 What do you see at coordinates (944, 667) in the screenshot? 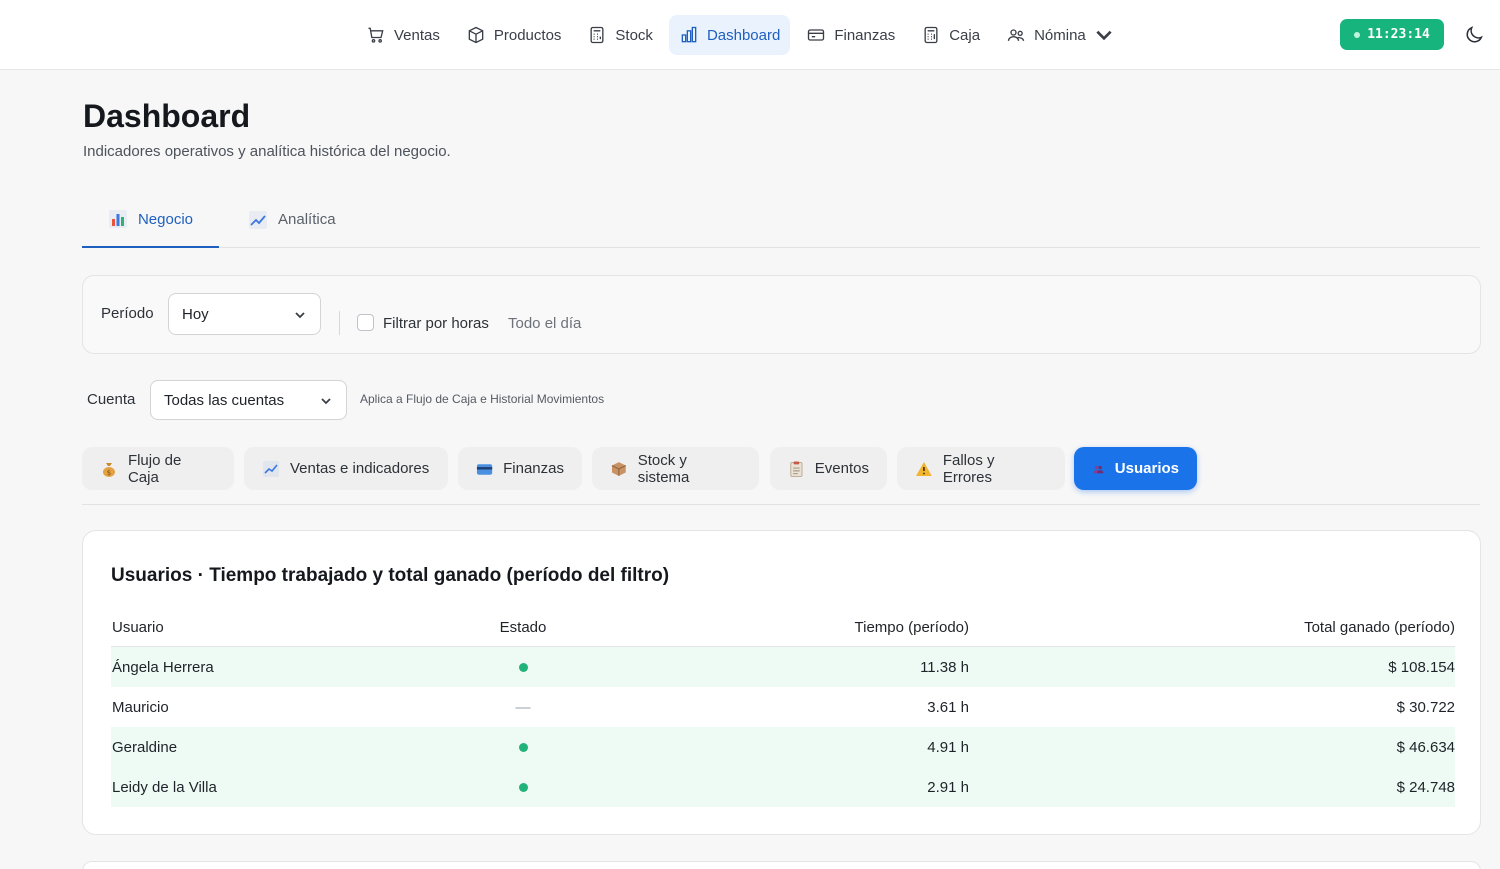
I see `time-cell: 11.38 h` at bounding box center [944, 667].